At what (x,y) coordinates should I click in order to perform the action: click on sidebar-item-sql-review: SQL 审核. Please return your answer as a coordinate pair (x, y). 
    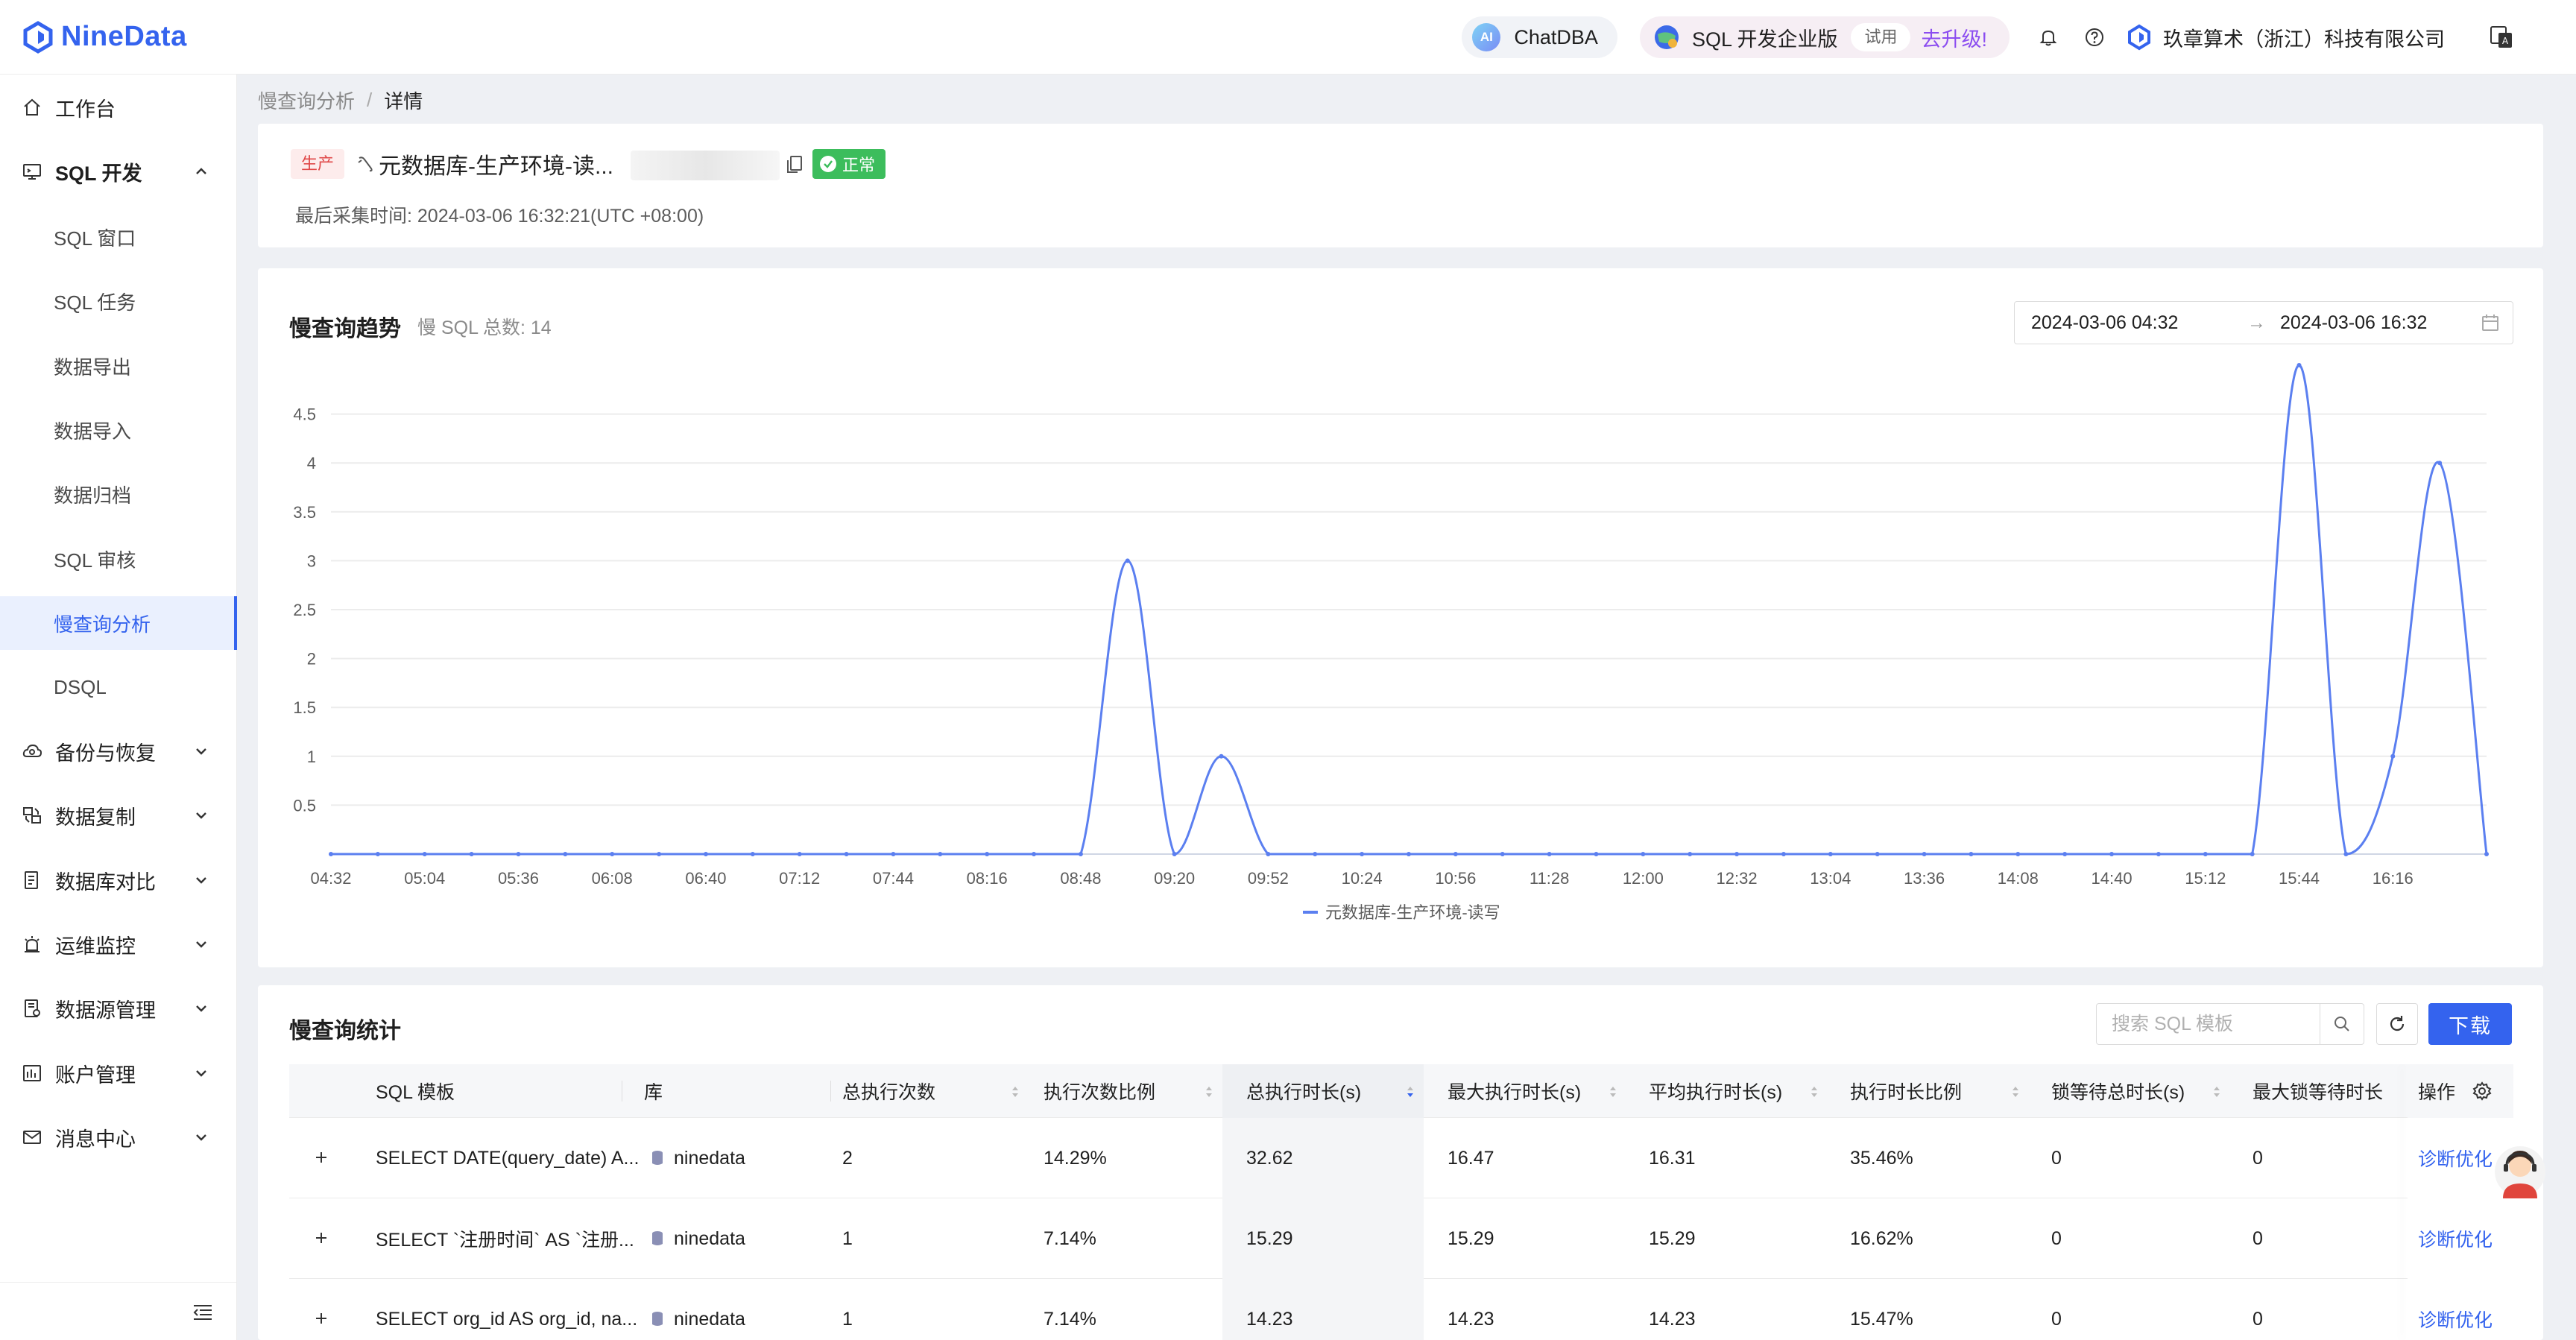
    Looking at the image, I should click on (118, 559).